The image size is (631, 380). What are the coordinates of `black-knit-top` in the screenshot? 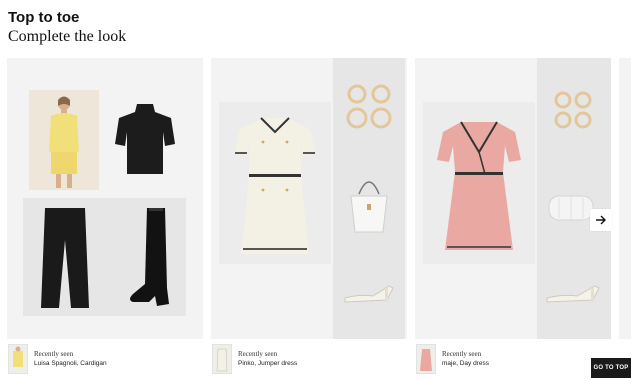 It's located at (145, 138).